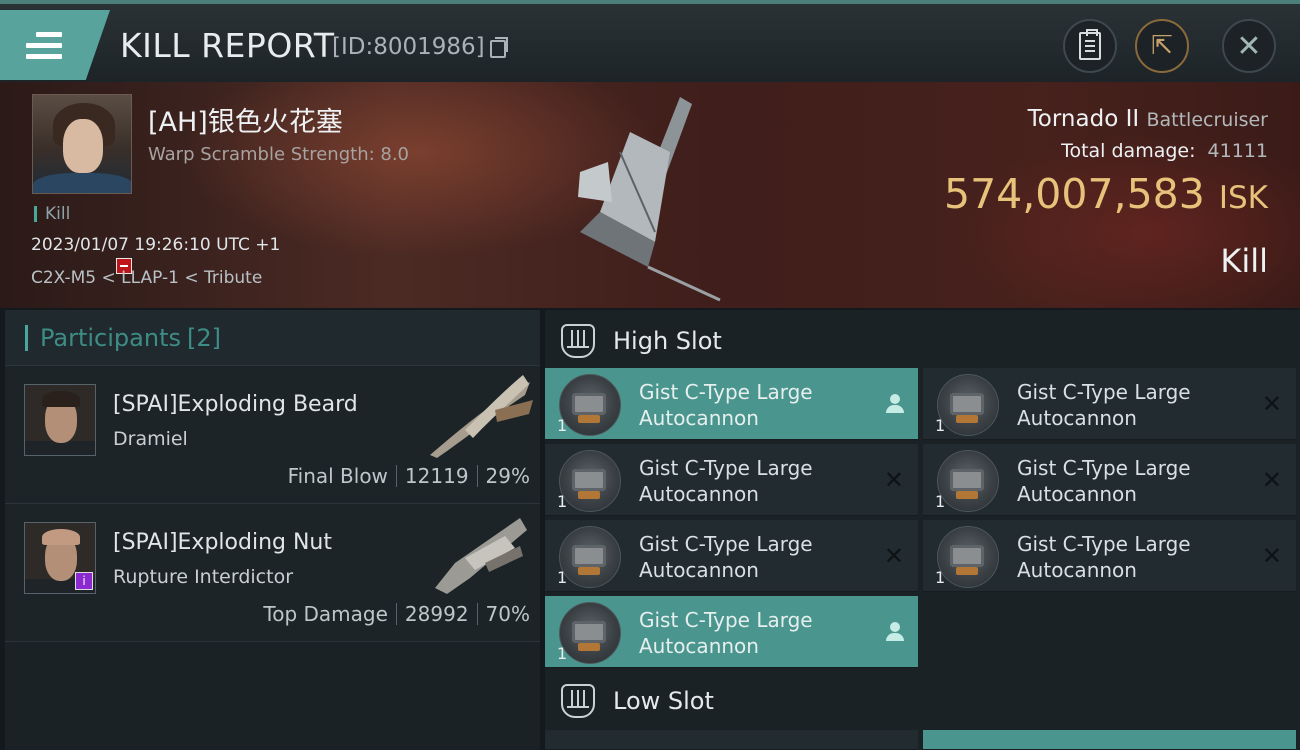  I want to click on isk-value-line: 574,007,583 ISK, so click(1106, 194).